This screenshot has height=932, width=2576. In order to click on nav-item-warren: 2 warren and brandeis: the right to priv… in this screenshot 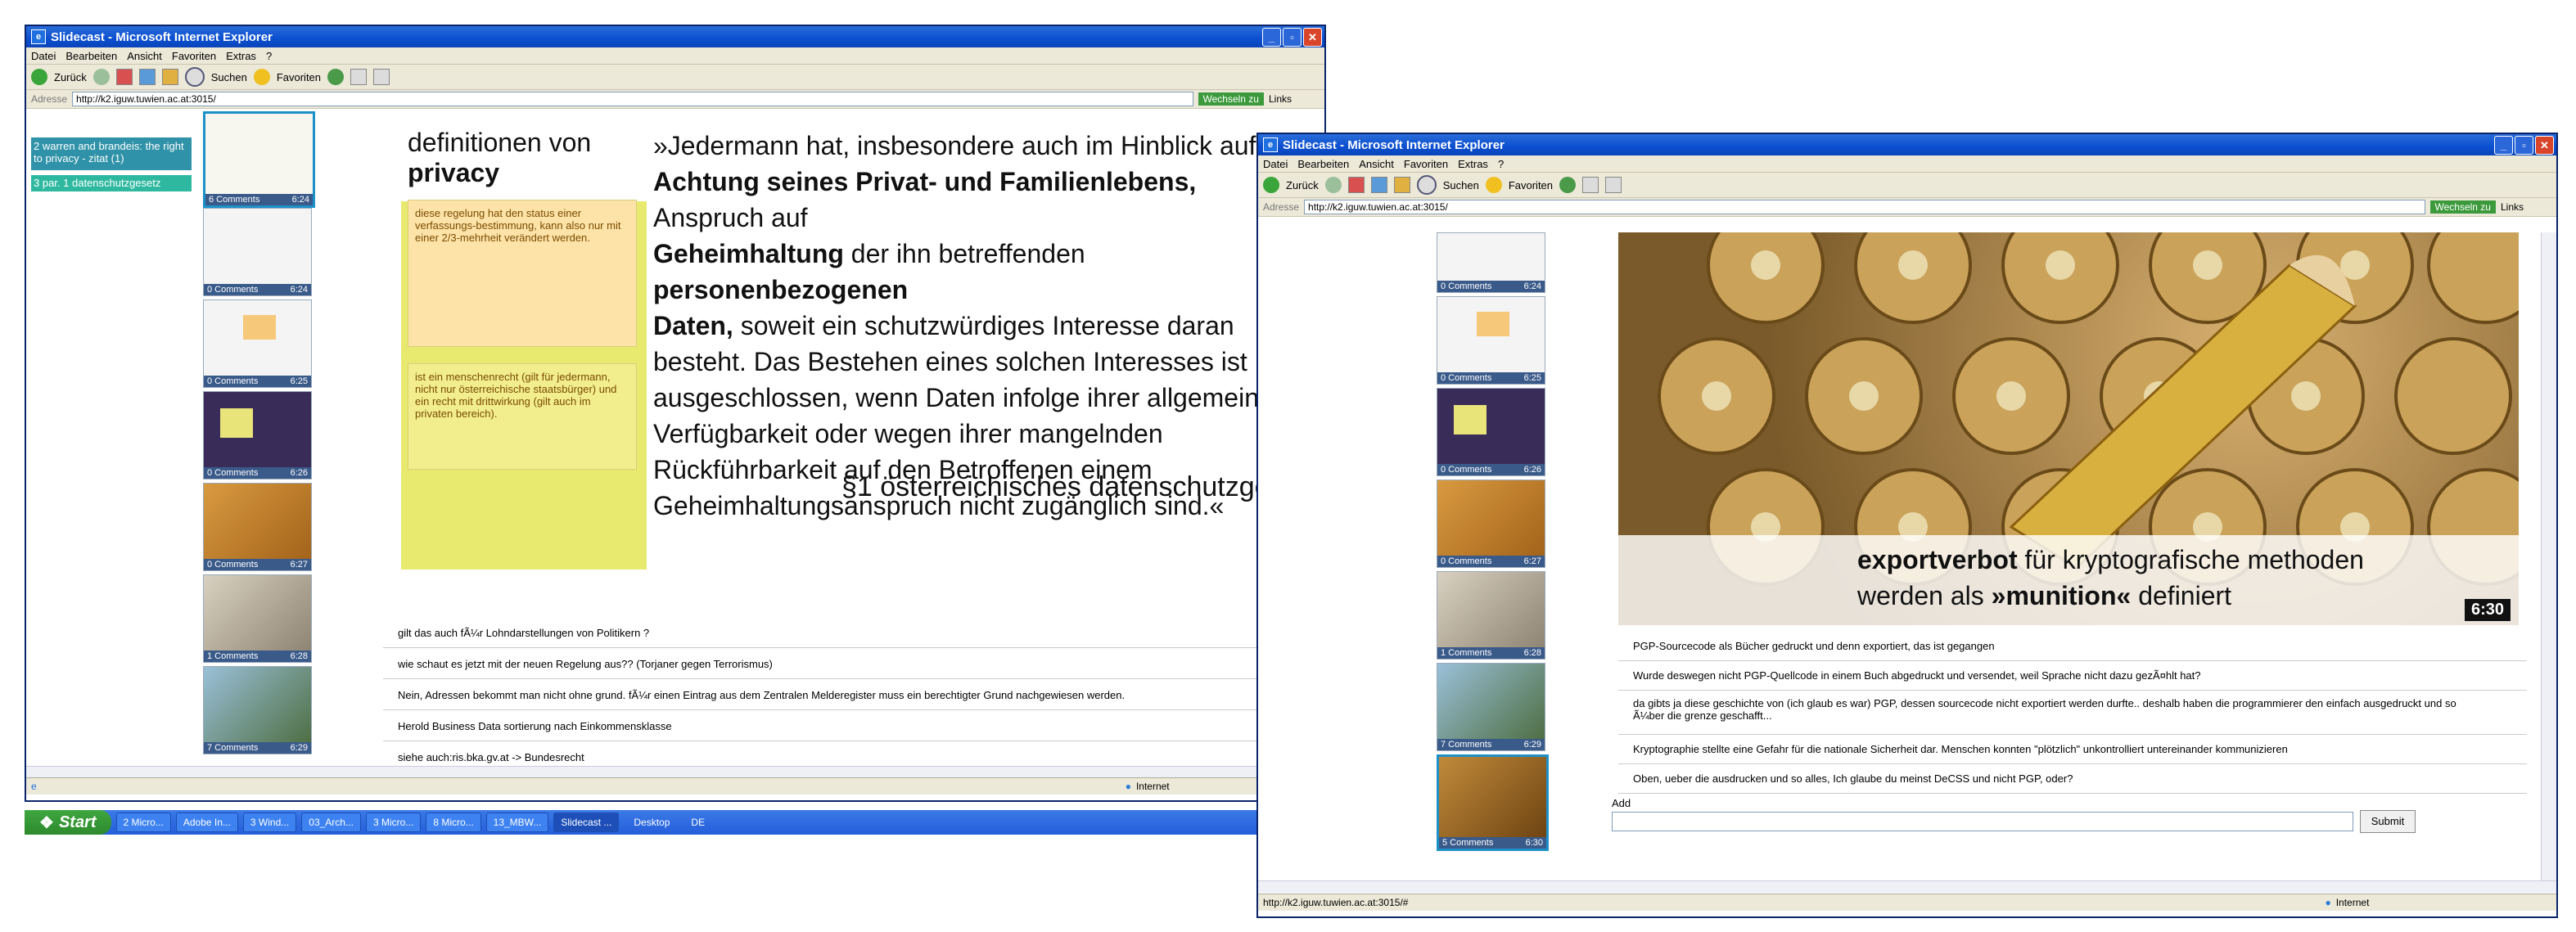, I will do `click(111, 153)`.